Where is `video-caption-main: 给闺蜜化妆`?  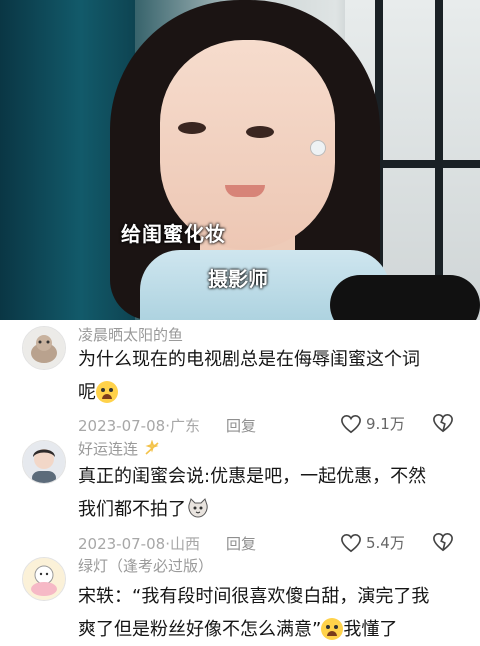
video-caption-main: 给闺蜜化妆 is located at coordinates (173, 234).